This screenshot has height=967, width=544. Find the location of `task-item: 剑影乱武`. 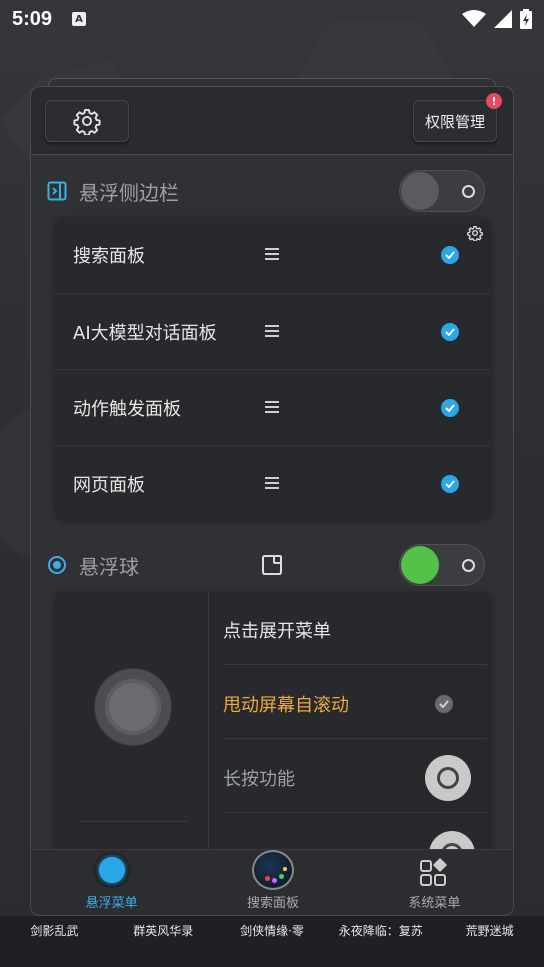

task-item: 剑影乱武 is located at coordinates (54, 930).